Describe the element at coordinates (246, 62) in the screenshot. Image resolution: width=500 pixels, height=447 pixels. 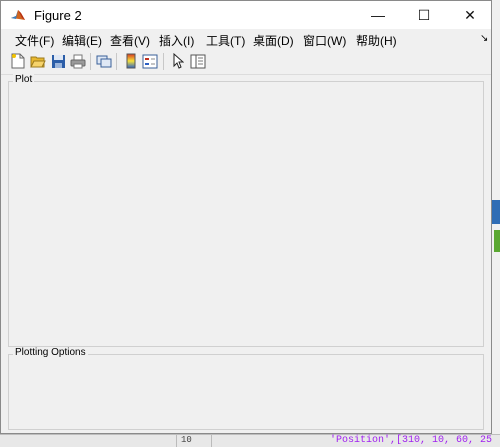
I see `figure-toolbar` at that location.